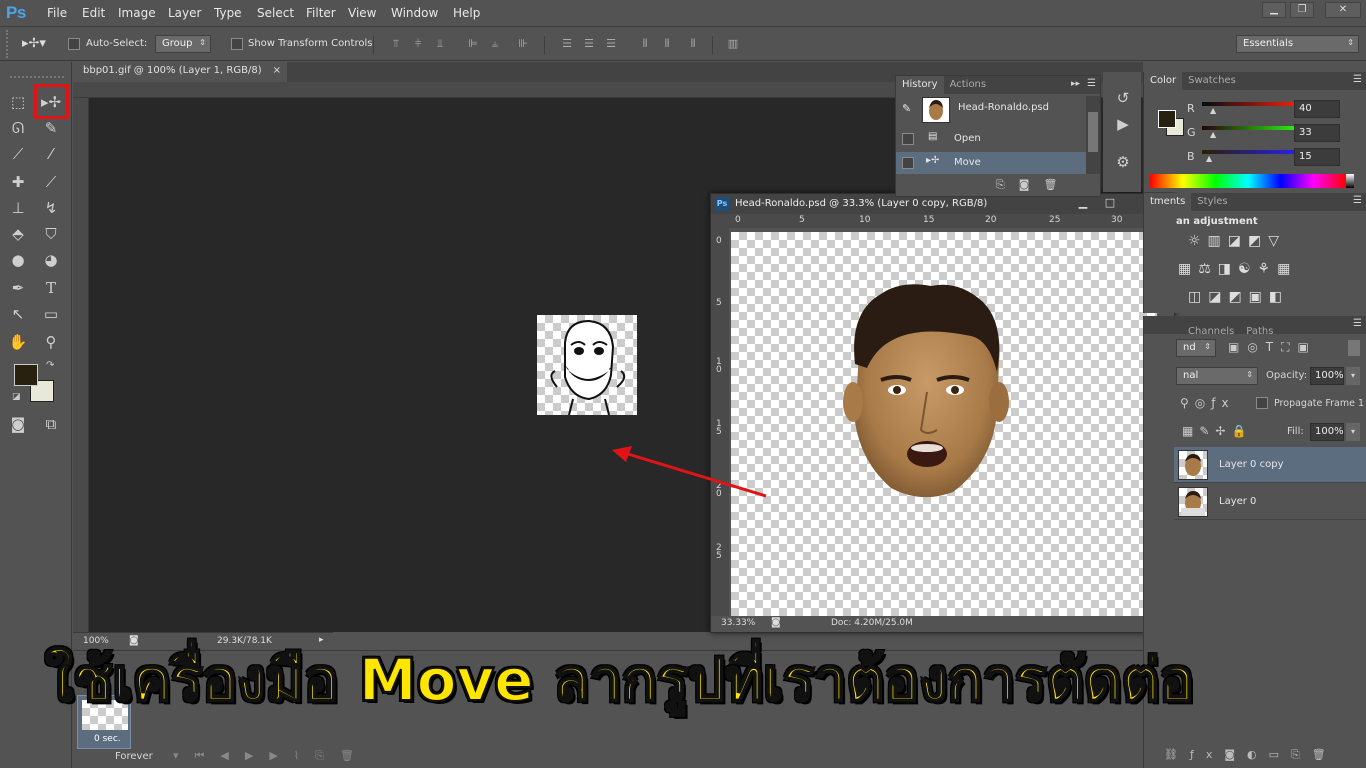 The image size is (1366, 768). Describe the element at coordinates (1217, 431) in the screenshot. I see `lock-icons: ▦✎✢🔒` at that location.